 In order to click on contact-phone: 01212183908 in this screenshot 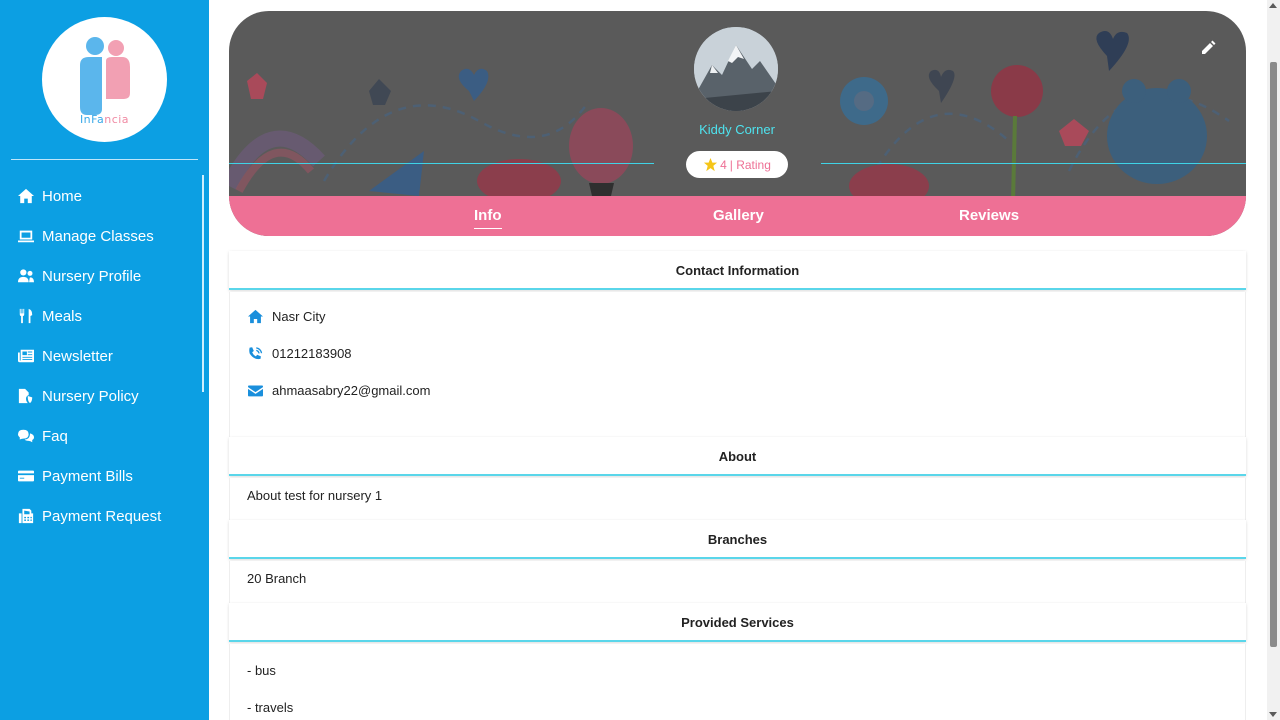, I will do `click(312, 353)`.